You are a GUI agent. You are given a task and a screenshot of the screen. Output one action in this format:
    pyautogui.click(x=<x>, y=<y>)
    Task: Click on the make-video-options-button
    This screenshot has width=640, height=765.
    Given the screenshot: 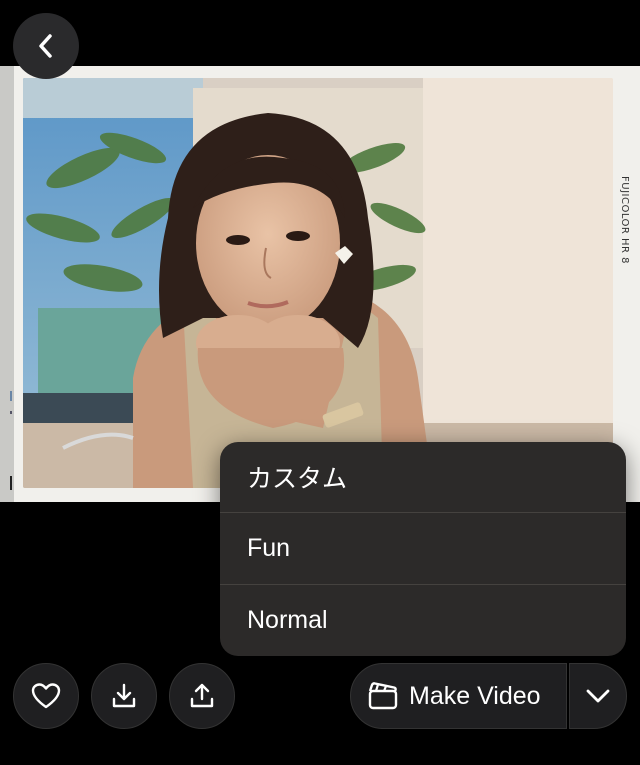 What is the action you would take?
    pyautogui.click(x=598, y=696)
    